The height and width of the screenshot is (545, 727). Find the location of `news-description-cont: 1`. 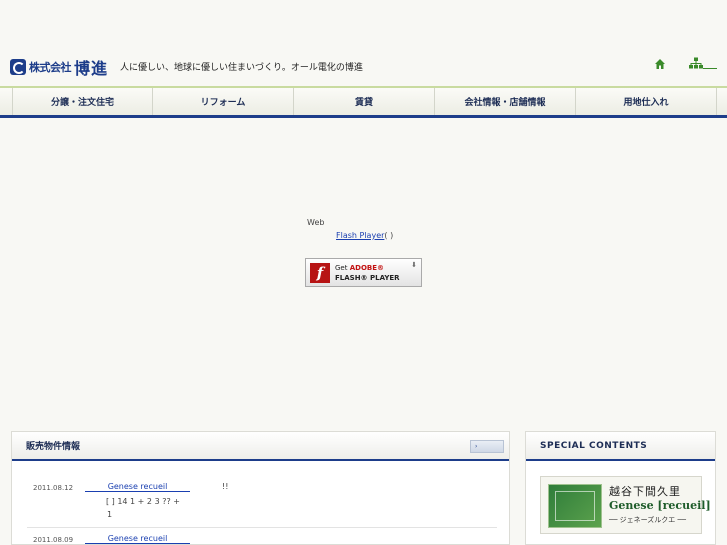

news-description-cont: 1 is located at coordinates (110, 514).